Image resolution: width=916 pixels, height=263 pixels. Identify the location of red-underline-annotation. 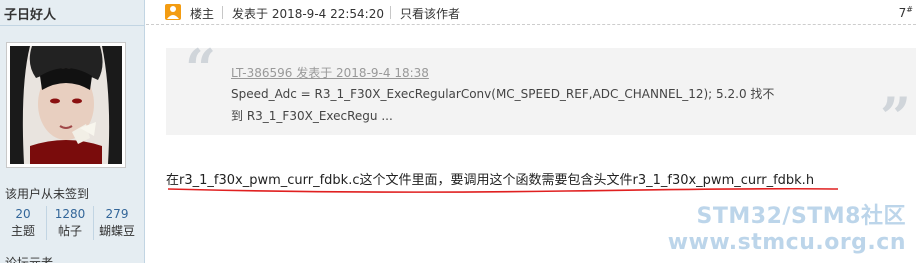
(503, 190).